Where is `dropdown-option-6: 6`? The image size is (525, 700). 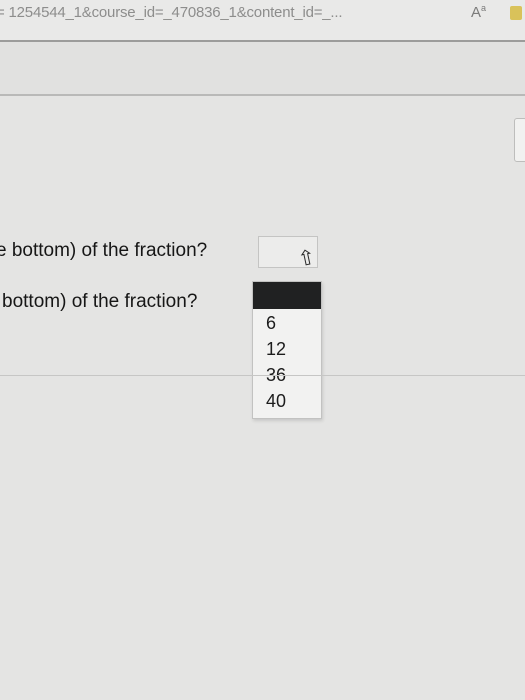
dropdown-option-6: 6 is located at coordinates (271, 323).